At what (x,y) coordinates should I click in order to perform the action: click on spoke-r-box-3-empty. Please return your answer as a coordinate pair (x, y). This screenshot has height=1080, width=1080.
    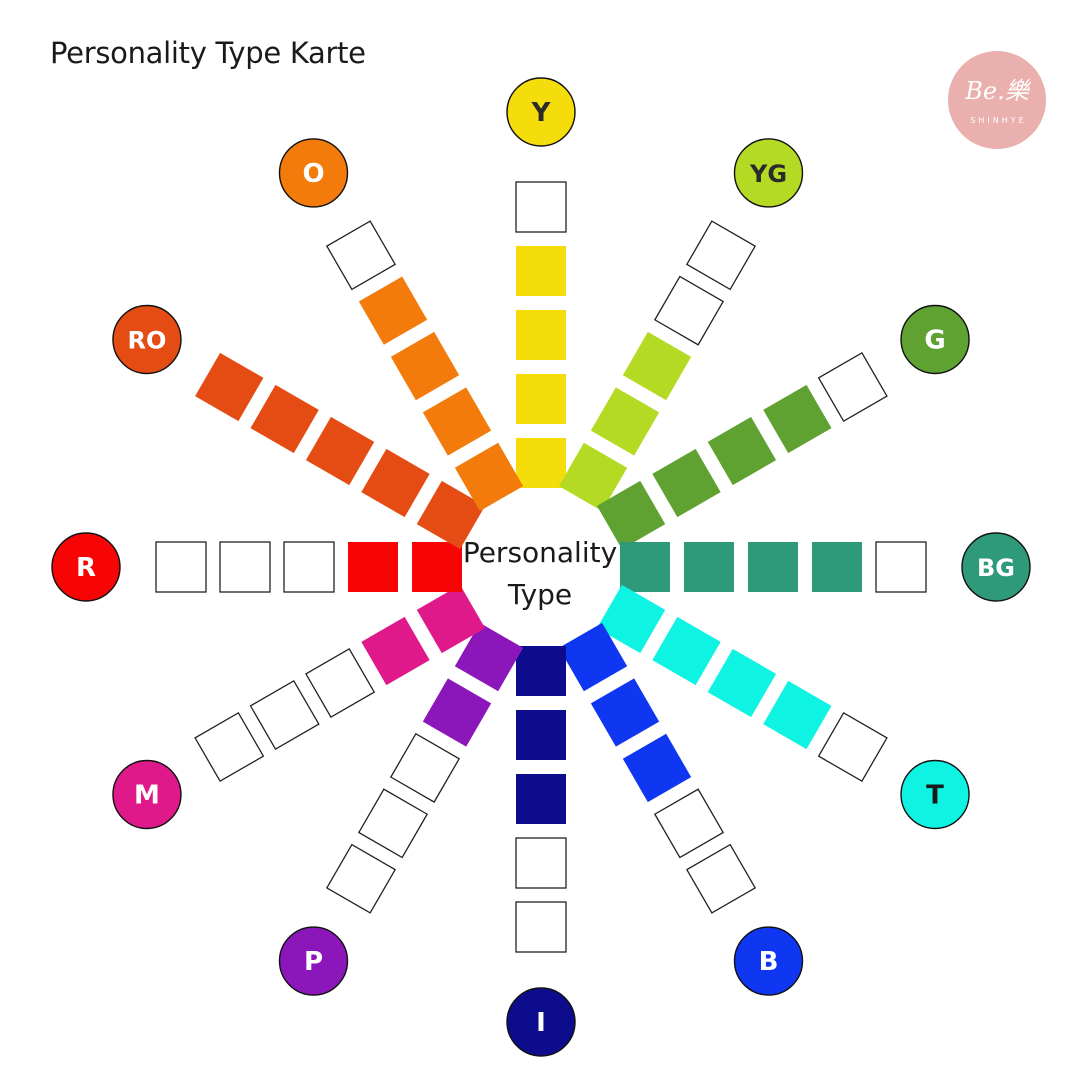
    Looking at the image, I should click on (309, 567).